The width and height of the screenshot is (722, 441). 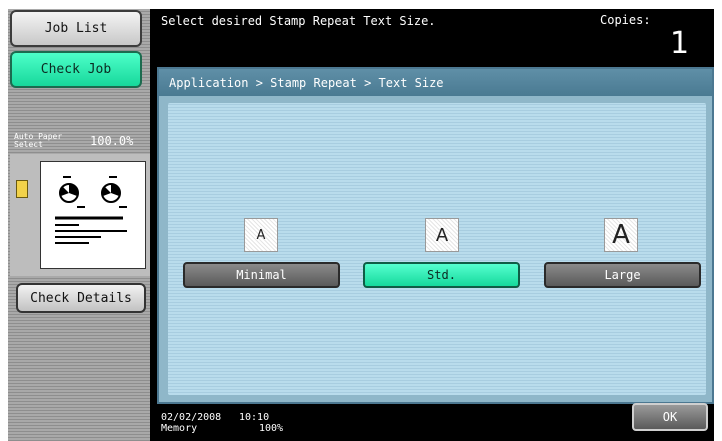 What do you see at coordinates (81, 298) in the screenshot?
I see `check-details-button: Check Details` at bounding box center [81, 298].